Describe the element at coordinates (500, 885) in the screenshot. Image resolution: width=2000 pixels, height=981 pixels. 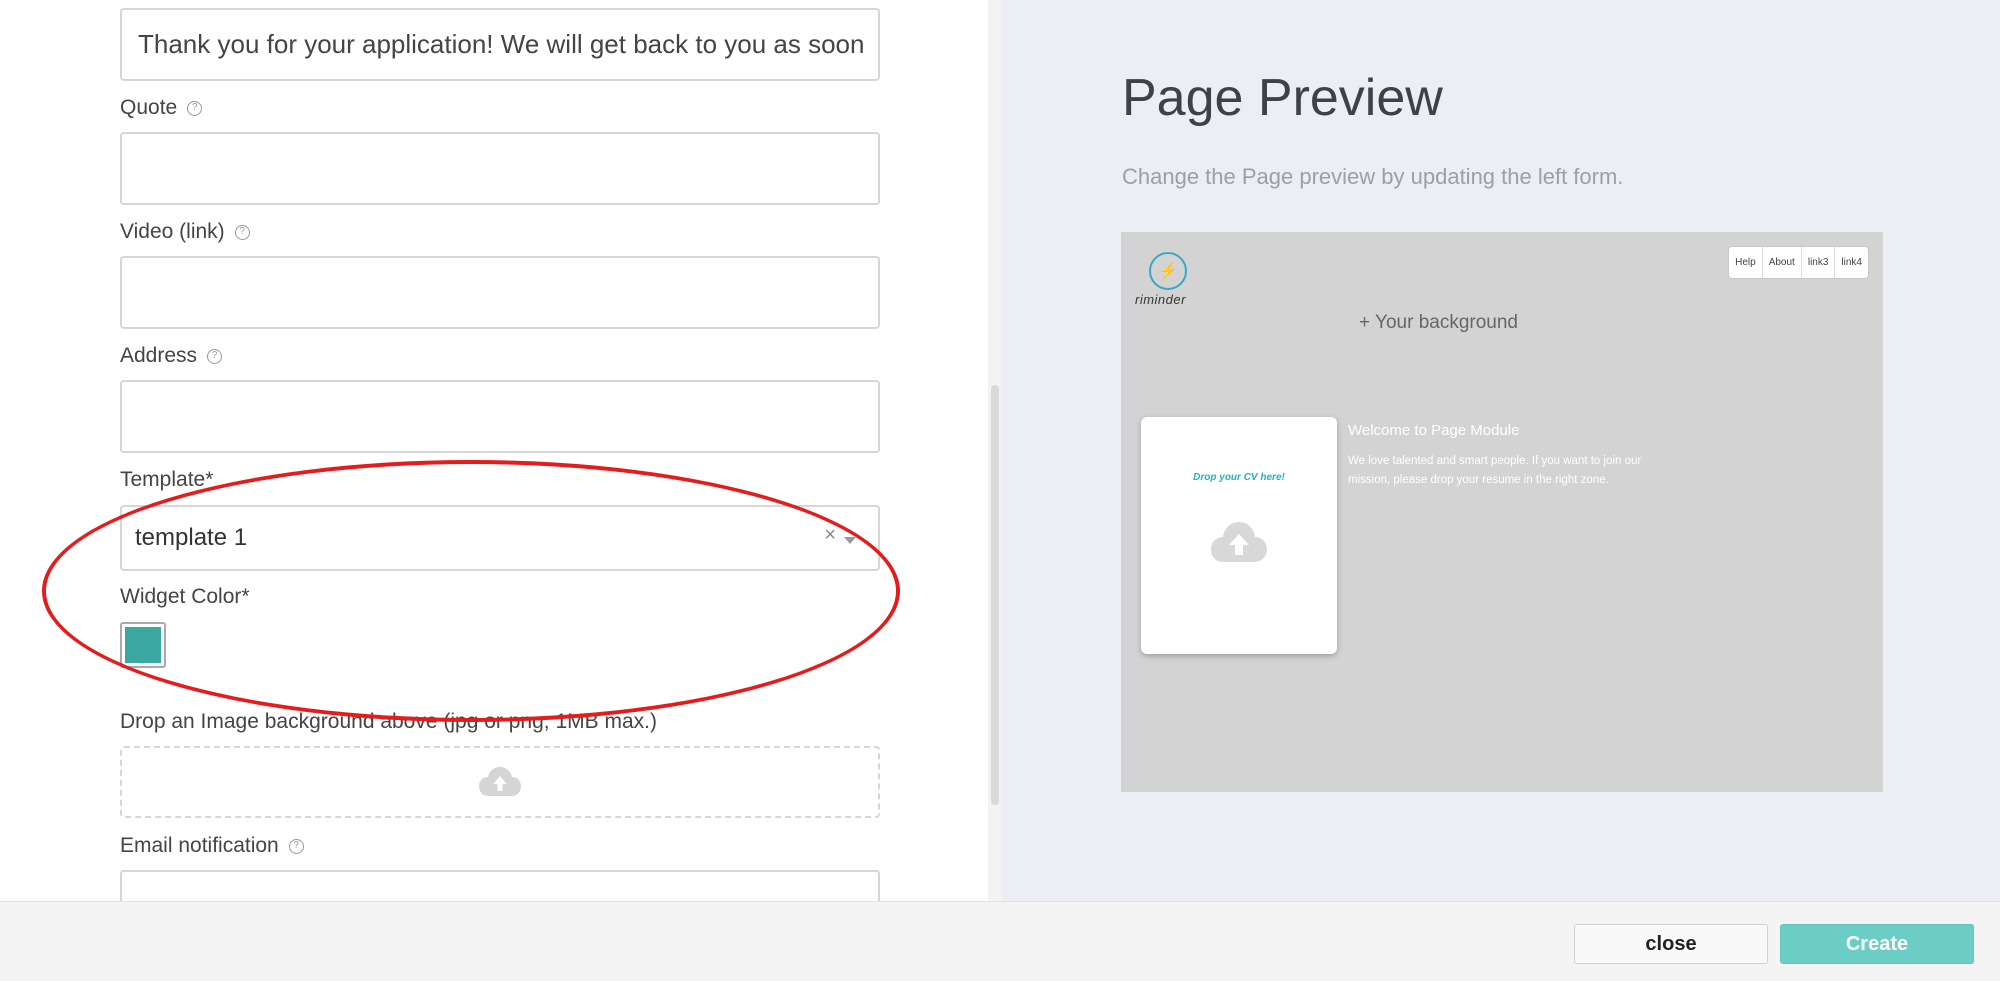
I see `email-notification-input` at that location.